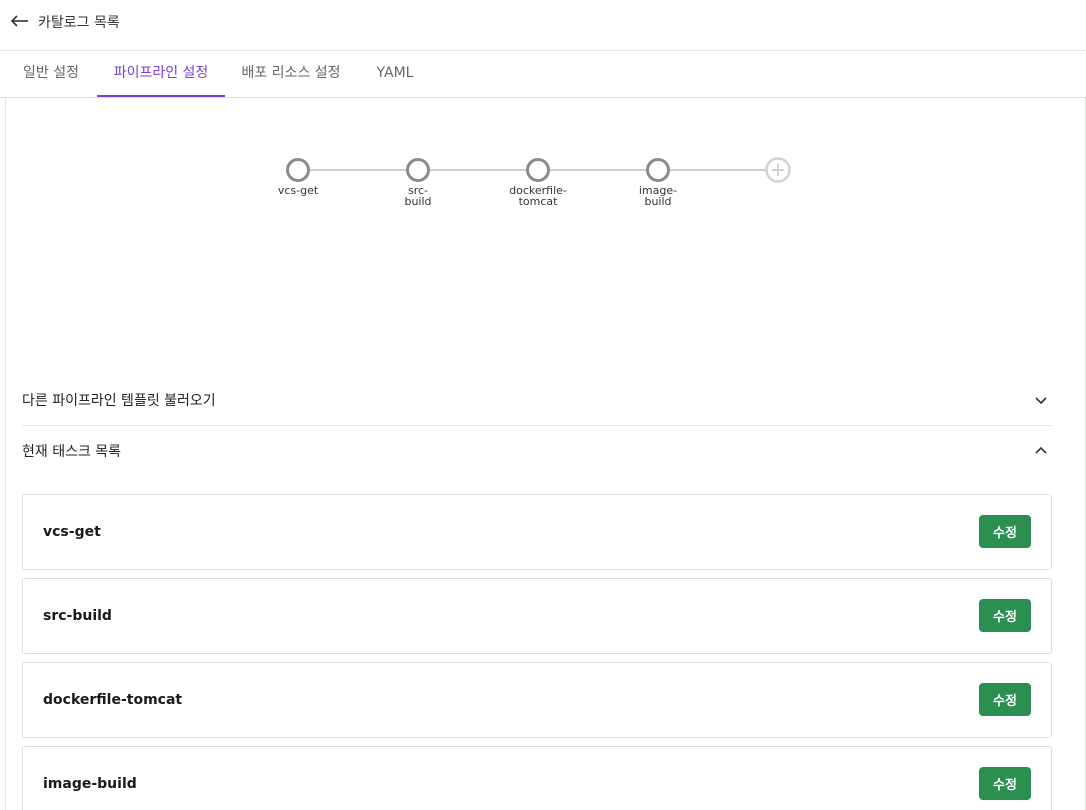 Image resolution: width=1086 pixels, height=810 pixels. What do you see at coordinates (418, 170) in the screenshot?
I see `pipeline-node-src-build` at bounding box center [418, 170].